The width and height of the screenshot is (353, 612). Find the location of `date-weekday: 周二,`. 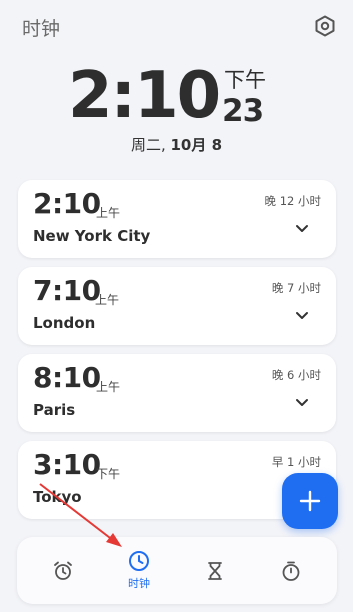

date-weekday: 周二, is located at coordinates (150, 145).